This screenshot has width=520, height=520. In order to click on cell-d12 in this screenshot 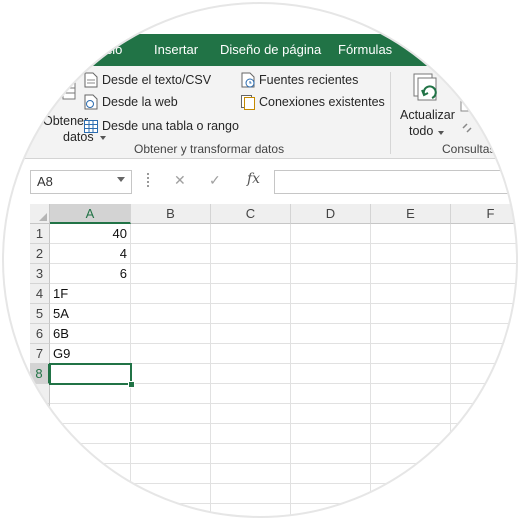, I will do `click(331, 454)`.